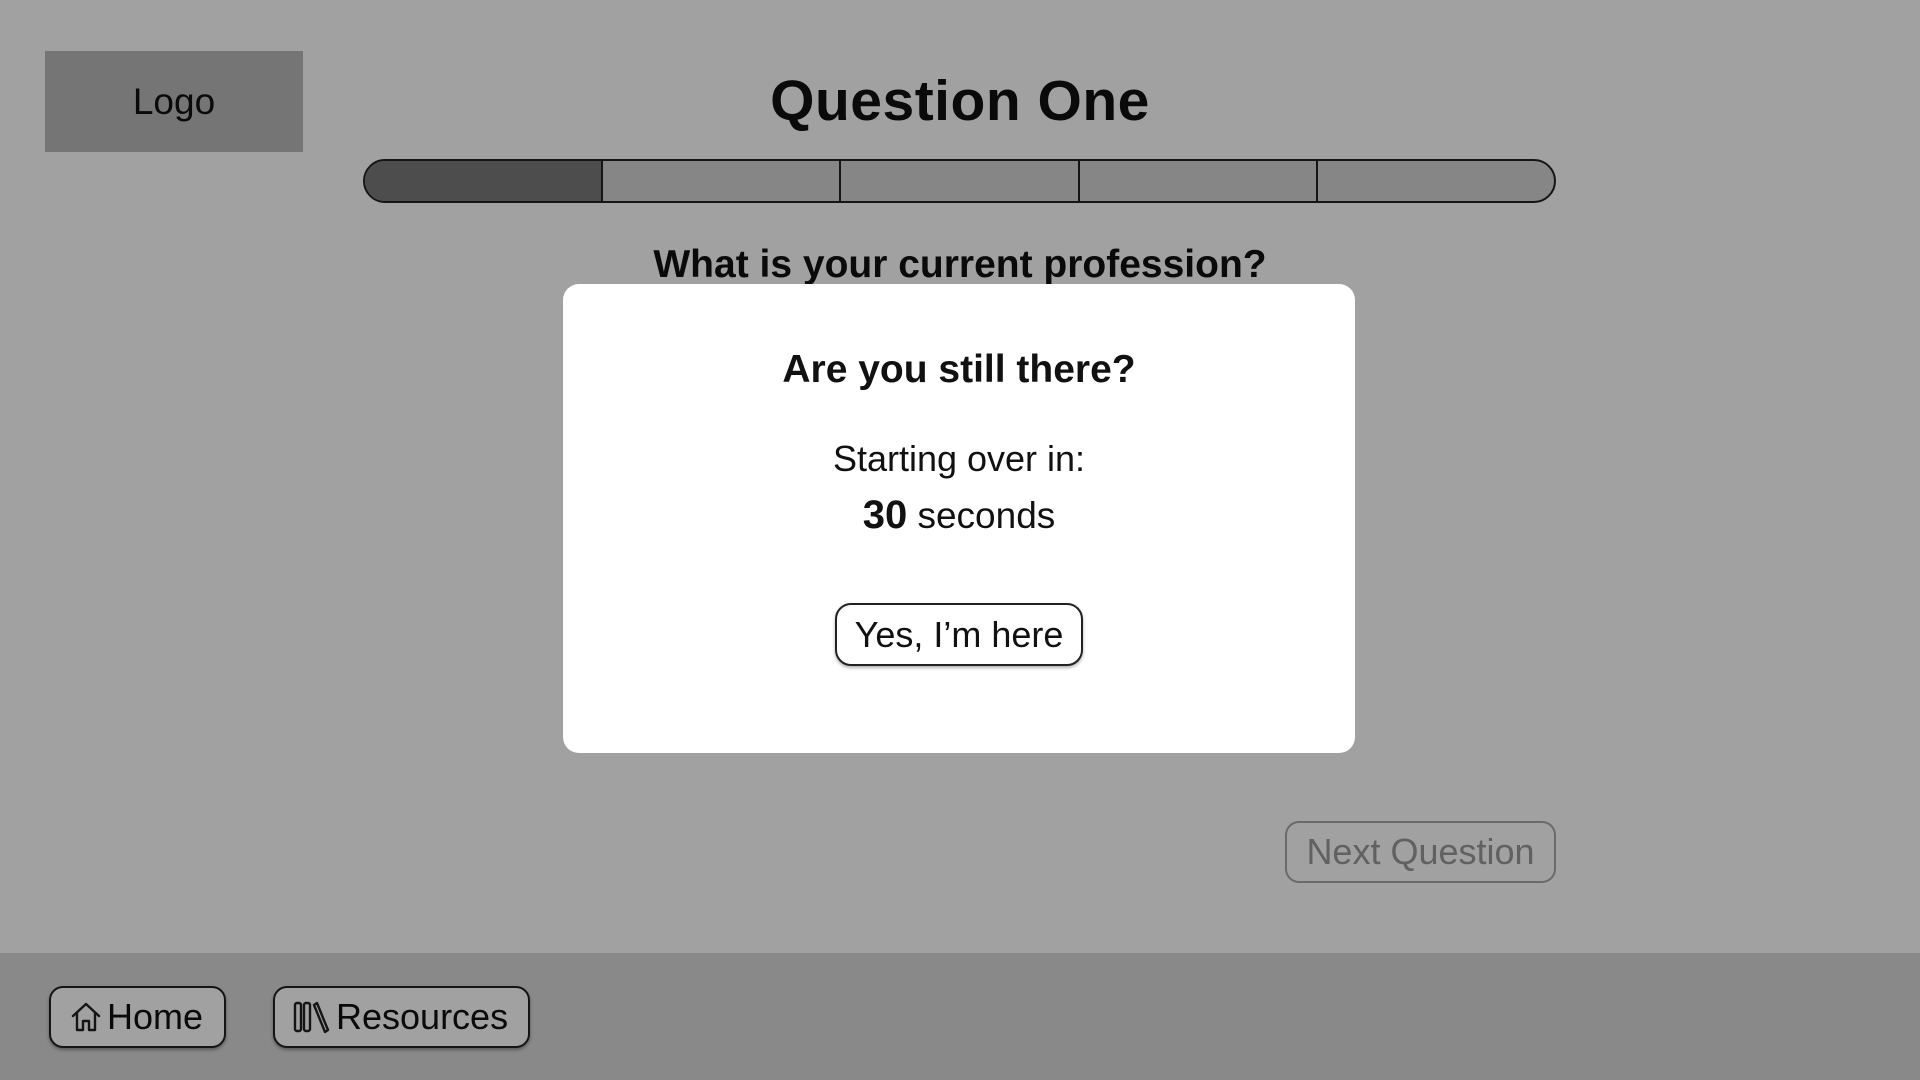  I want to click on countdown-unit: seconds, so click(986, 515).